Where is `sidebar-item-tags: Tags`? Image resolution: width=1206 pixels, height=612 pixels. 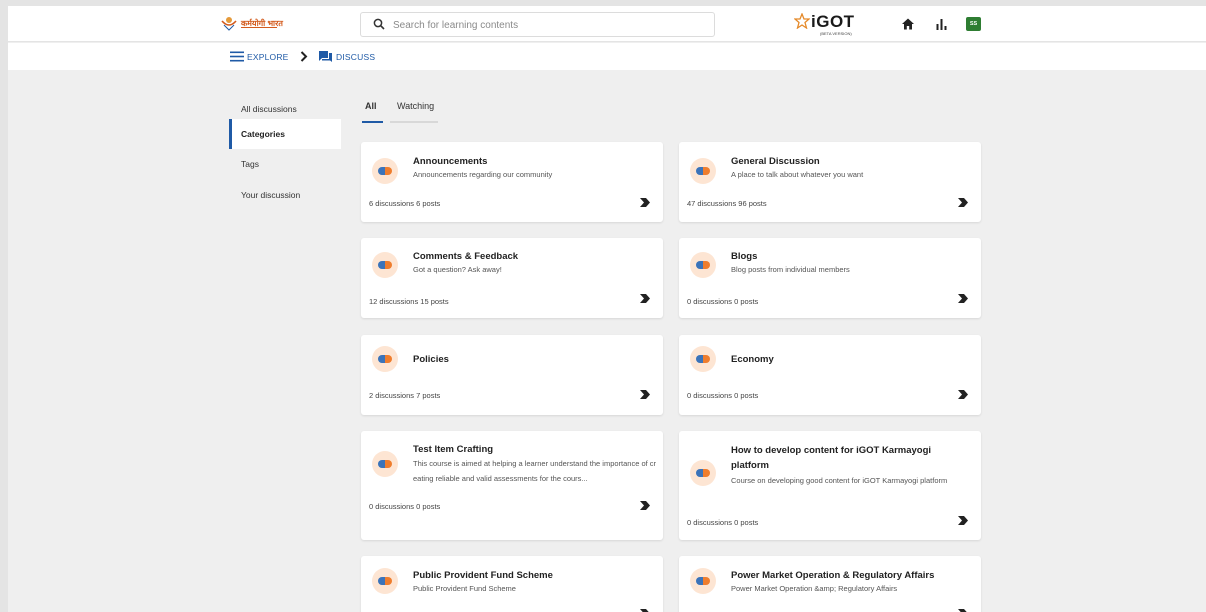 sidebar-item-tags: Tags is located at coordinates (285, 164).